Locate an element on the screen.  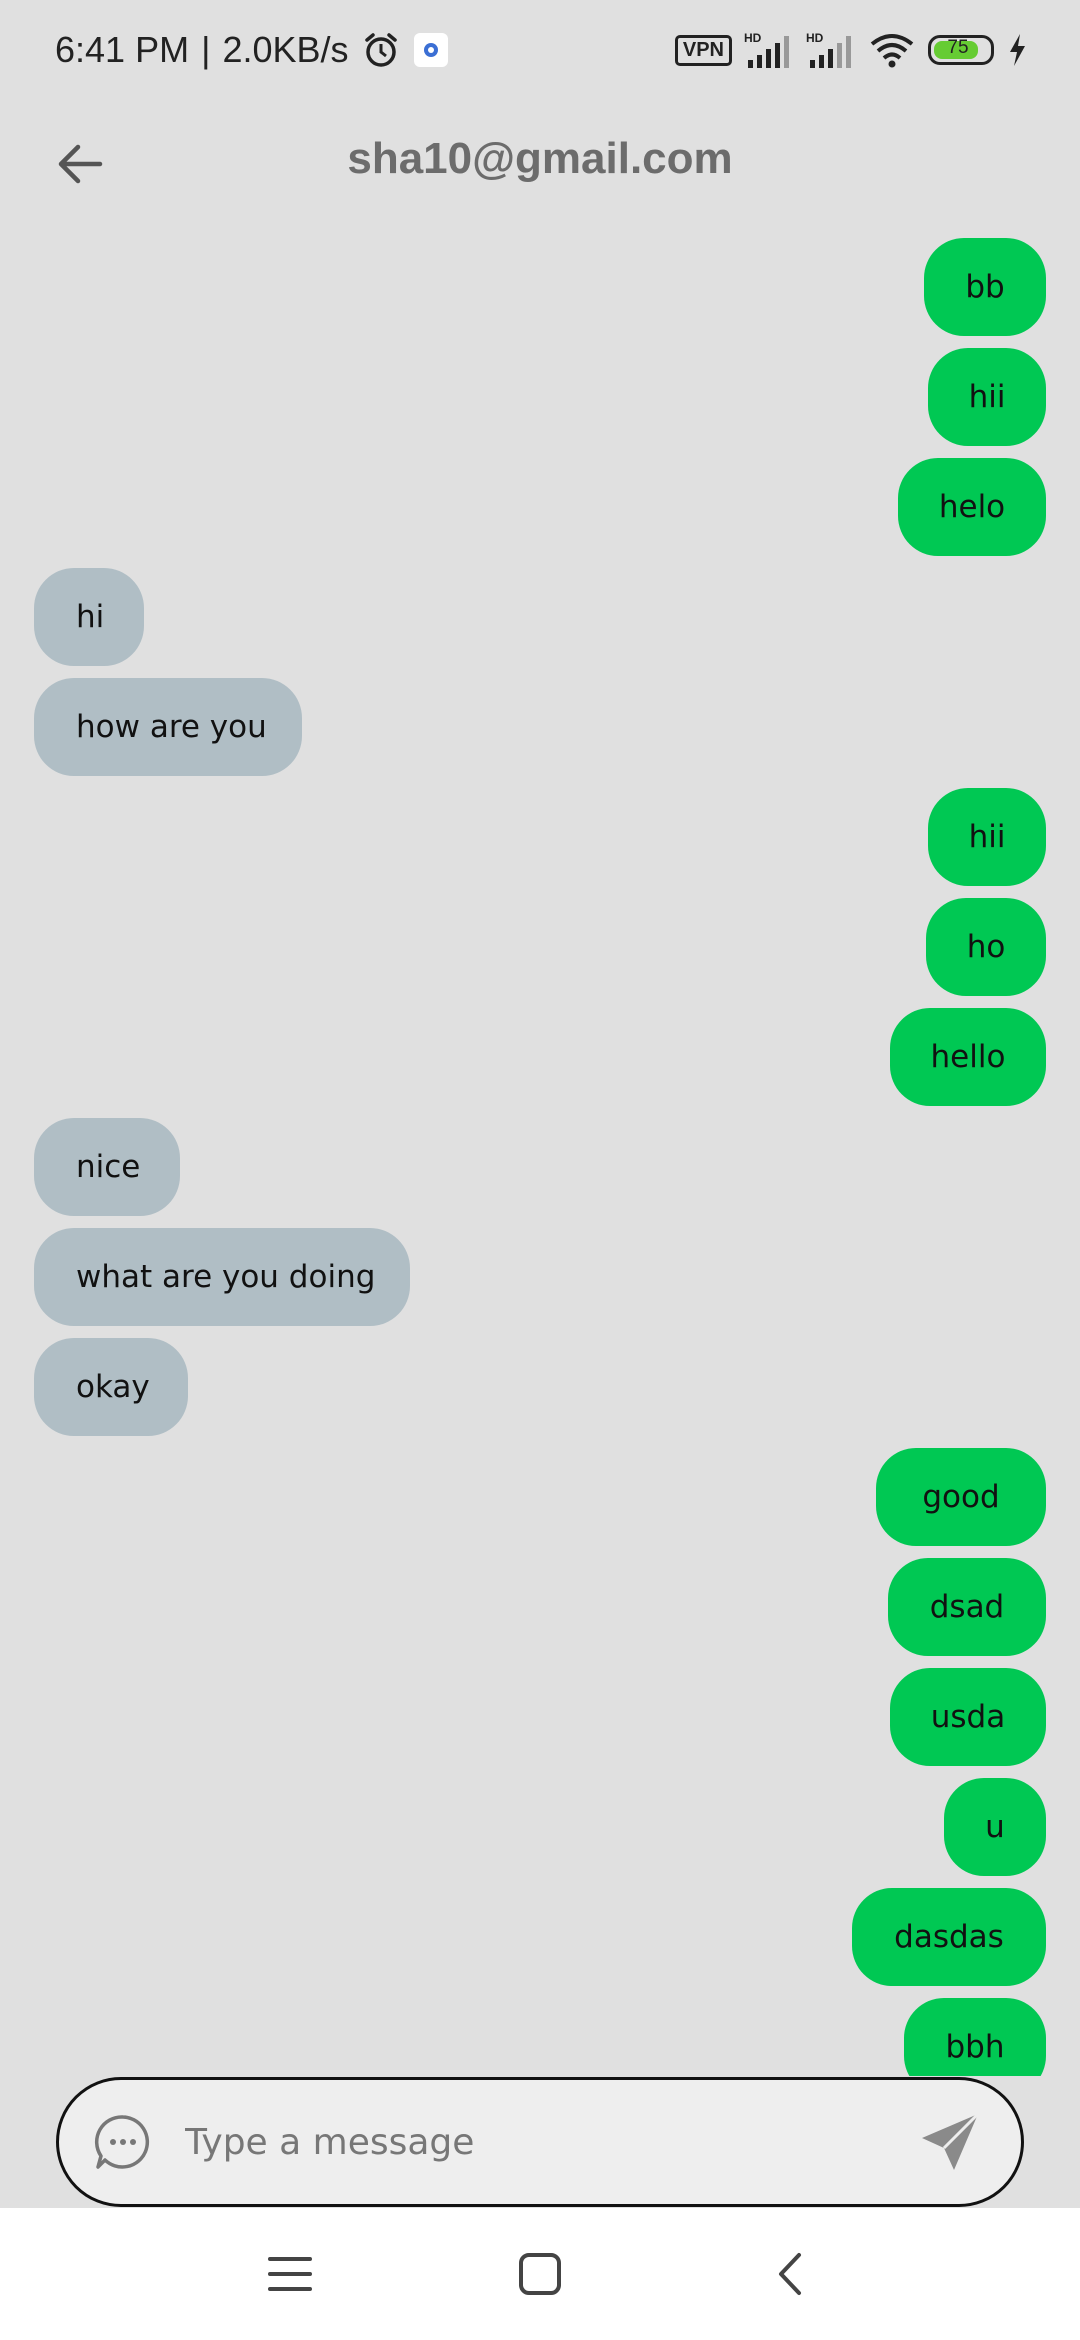
app-bar: sha10@gmail.com is located at coordinates (540, 160).